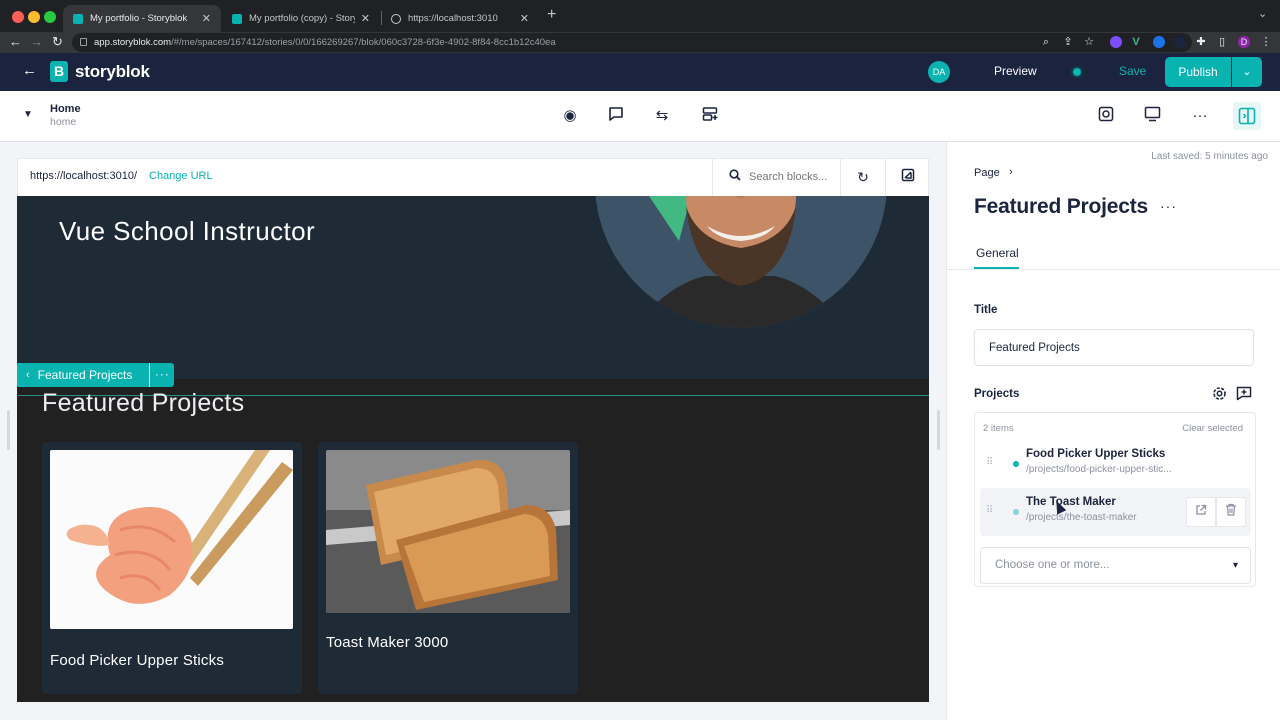  Describe the element at coordinates (18, 17) in the screenshot. I see `close-window-button` at that location.